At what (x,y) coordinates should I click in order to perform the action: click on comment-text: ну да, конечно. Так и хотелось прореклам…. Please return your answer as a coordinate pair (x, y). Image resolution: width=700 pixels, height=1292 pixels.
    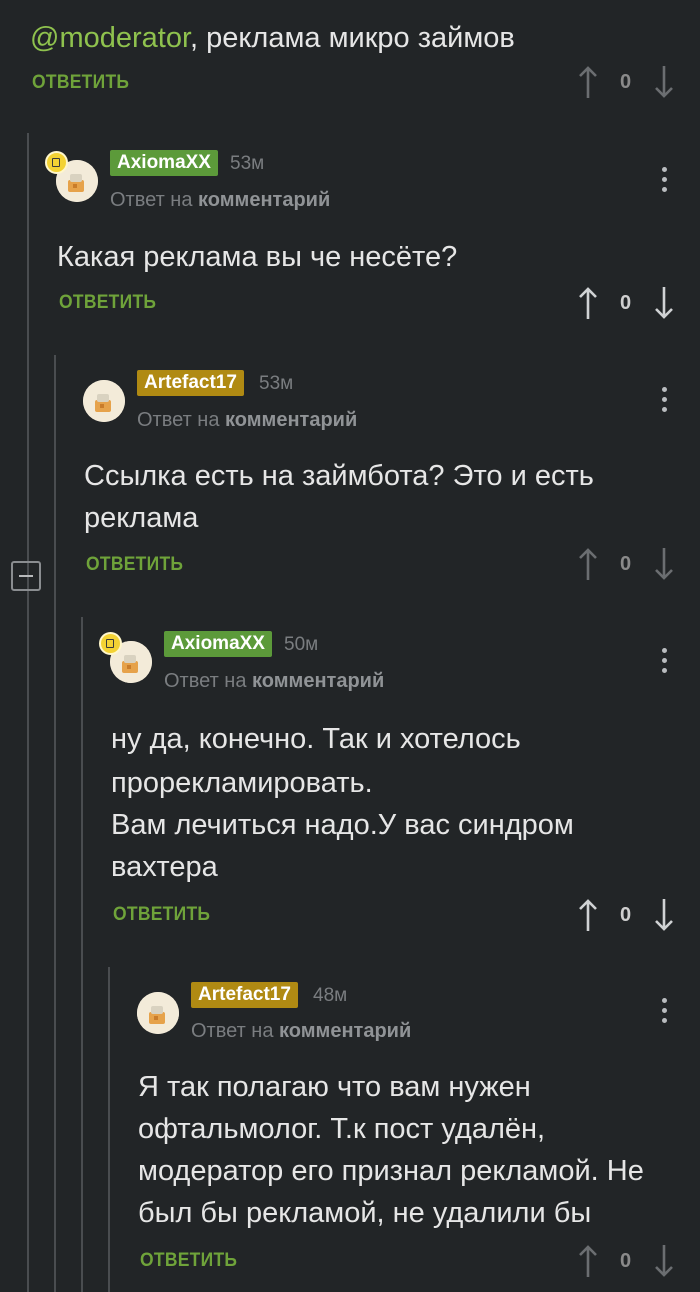
    Looking at the image, I should click on (342, 803).